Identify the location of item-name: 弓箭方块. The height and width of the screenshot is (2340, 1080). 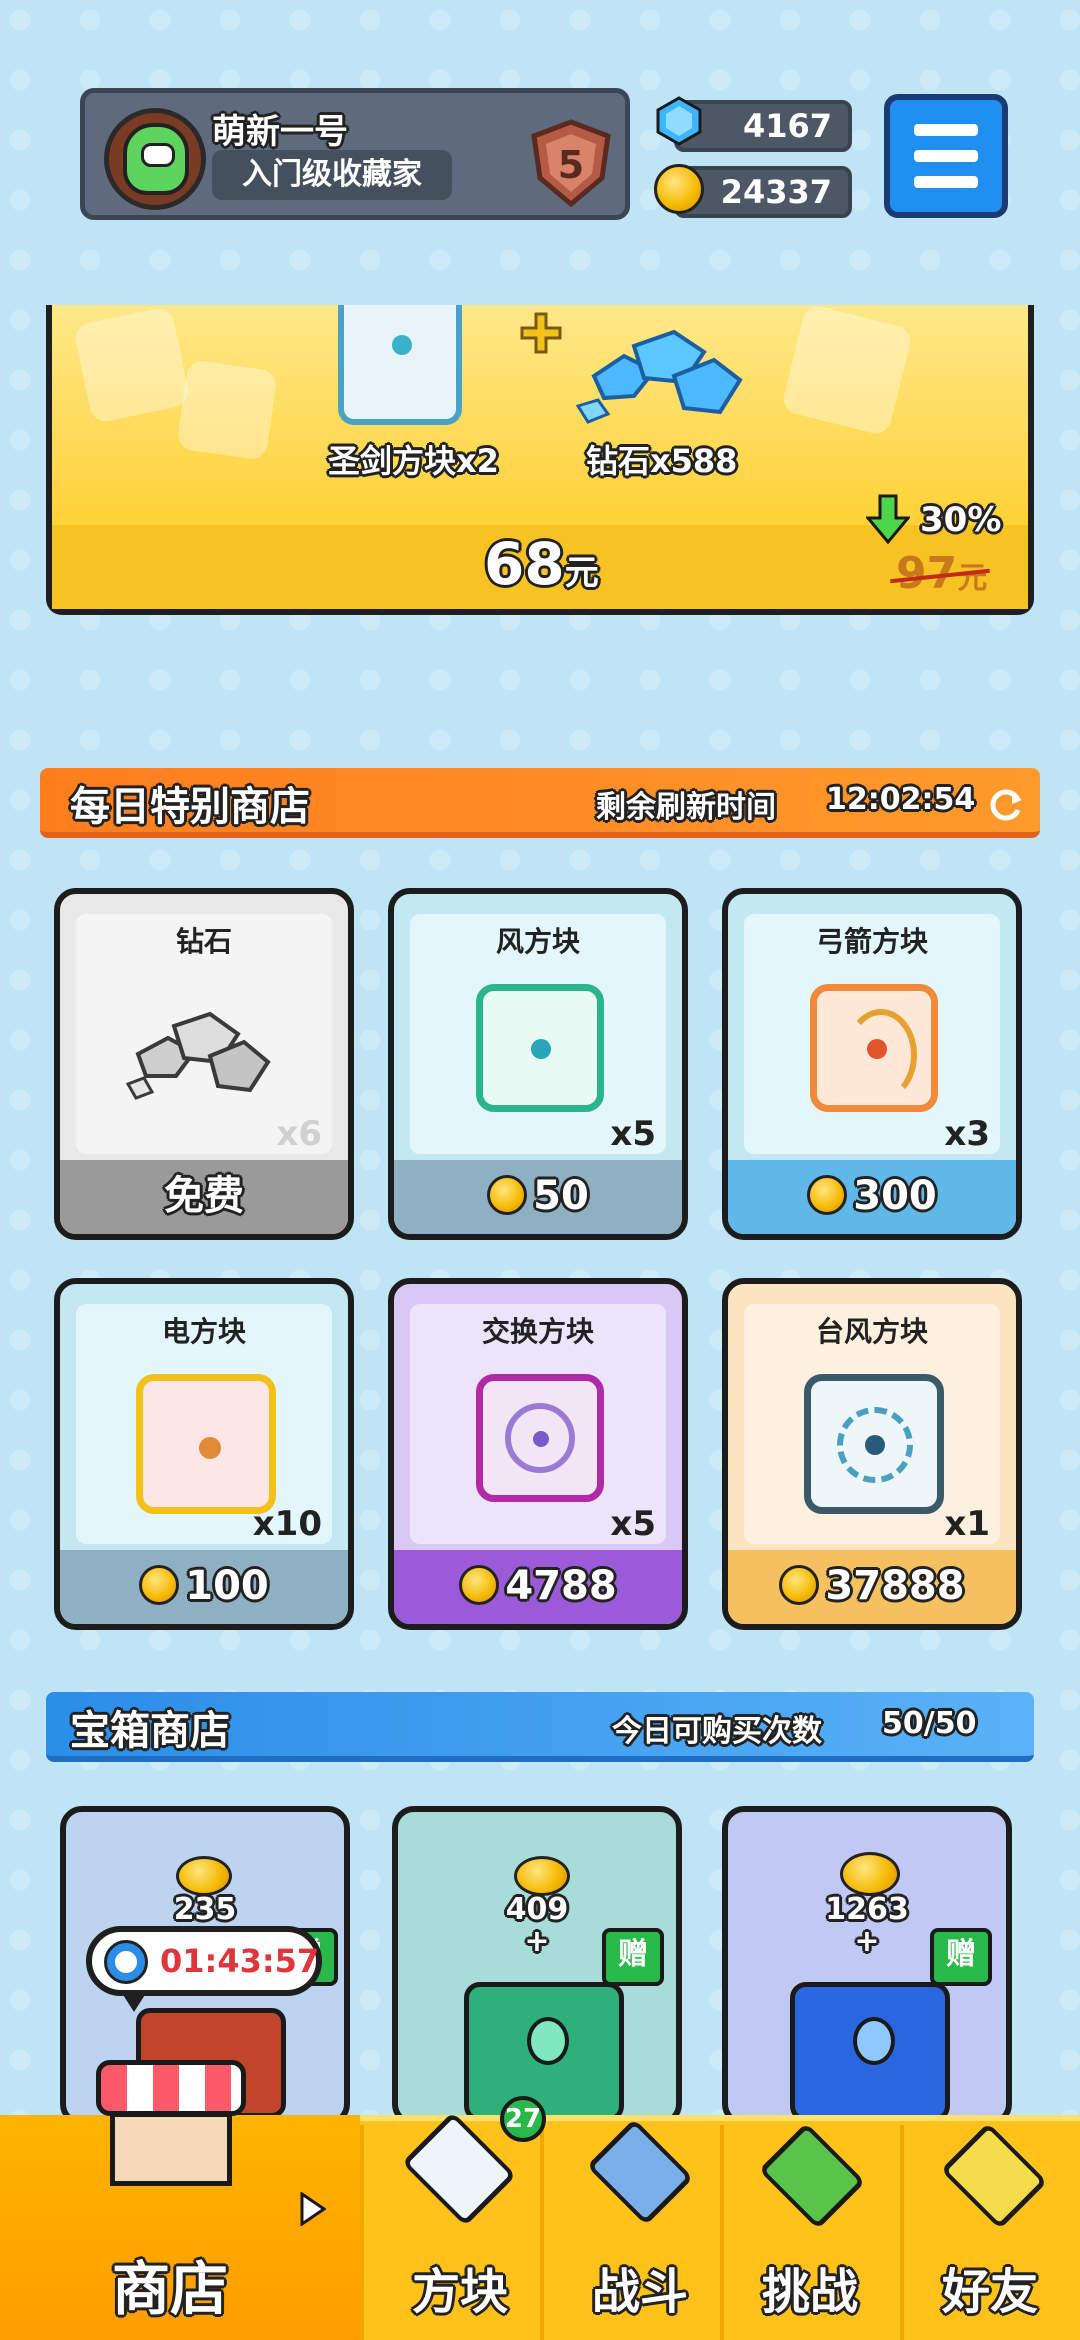
(871, 941).